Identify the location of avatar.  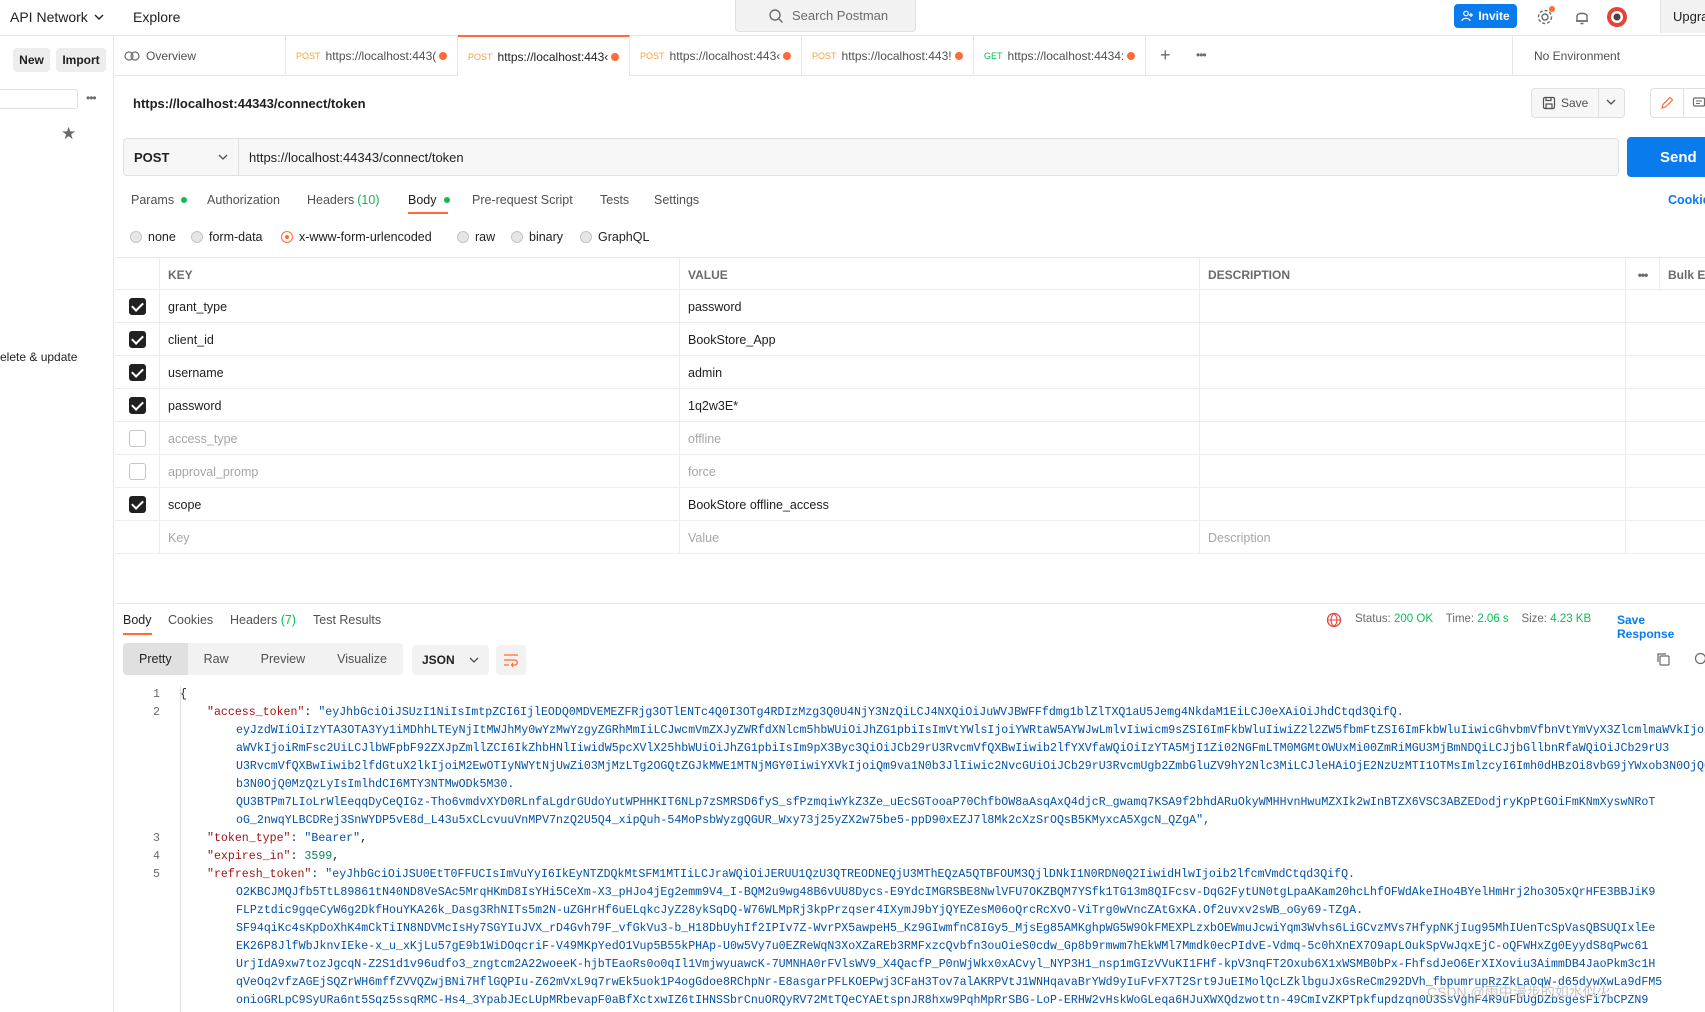
(1617, 17).